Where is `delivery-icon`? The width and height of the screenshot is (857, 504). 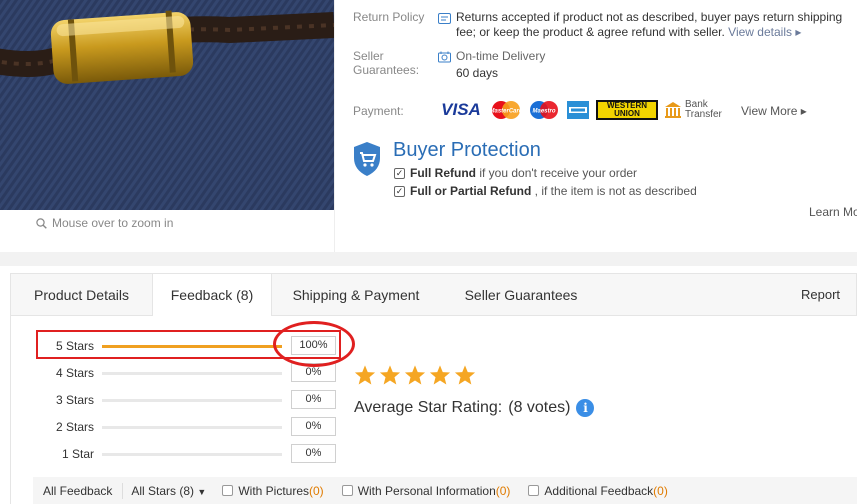
delivery-icon is located at coordinates (444, 59).